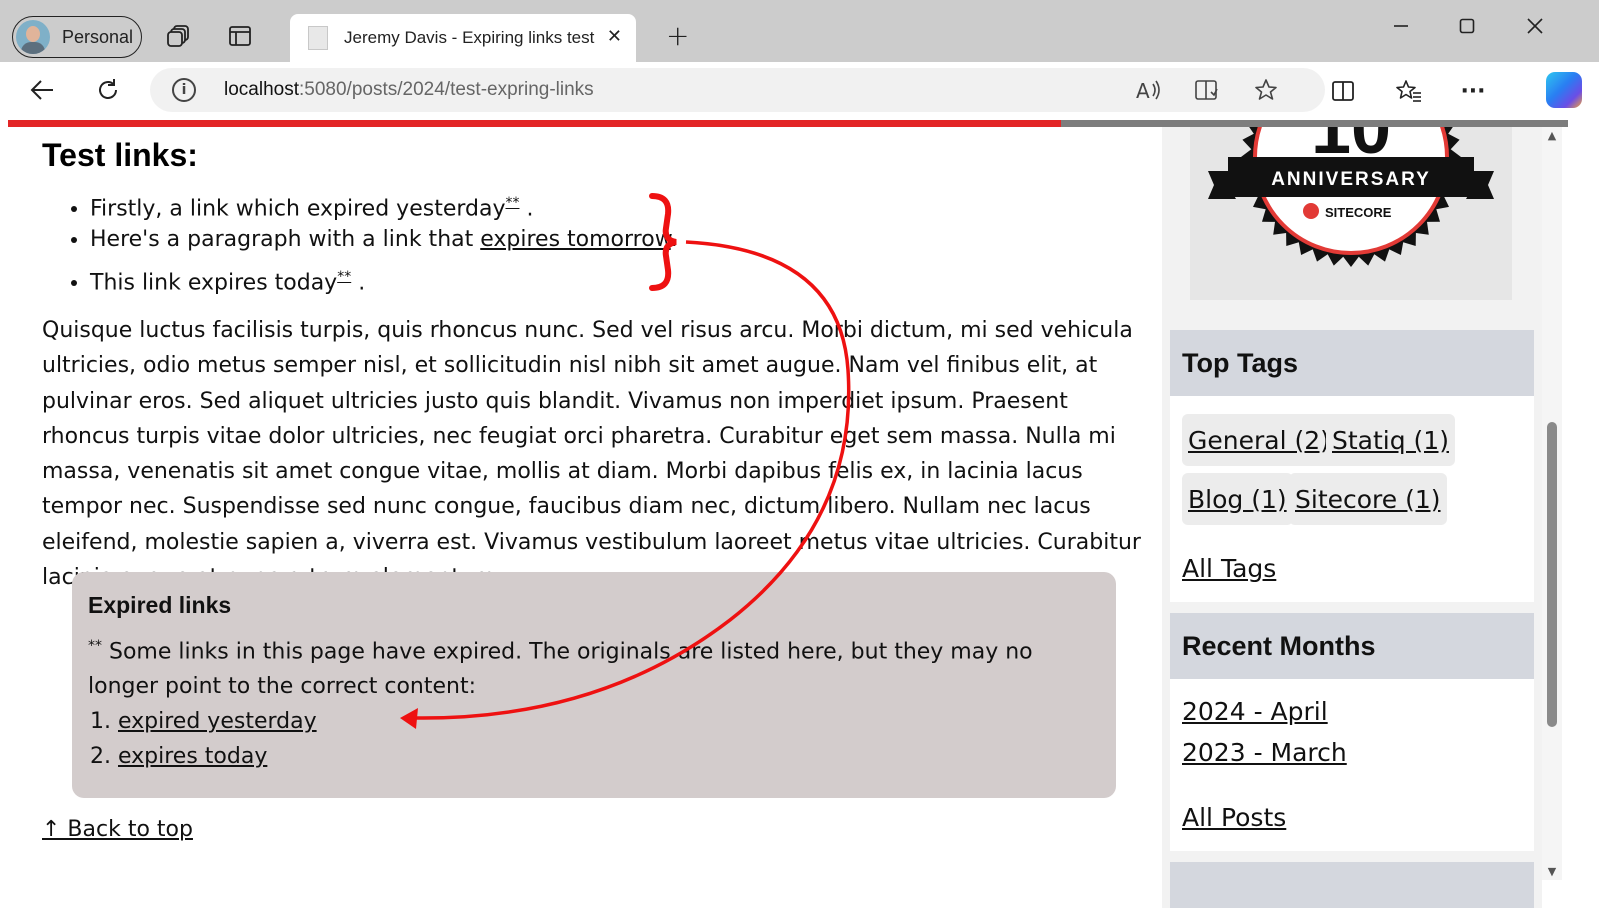 The height and width of the screenshot is (908, 1599). What do you see at coordinates (33, 37) in the screenshot?
I see `avatar` at bounding box center [33, 37].